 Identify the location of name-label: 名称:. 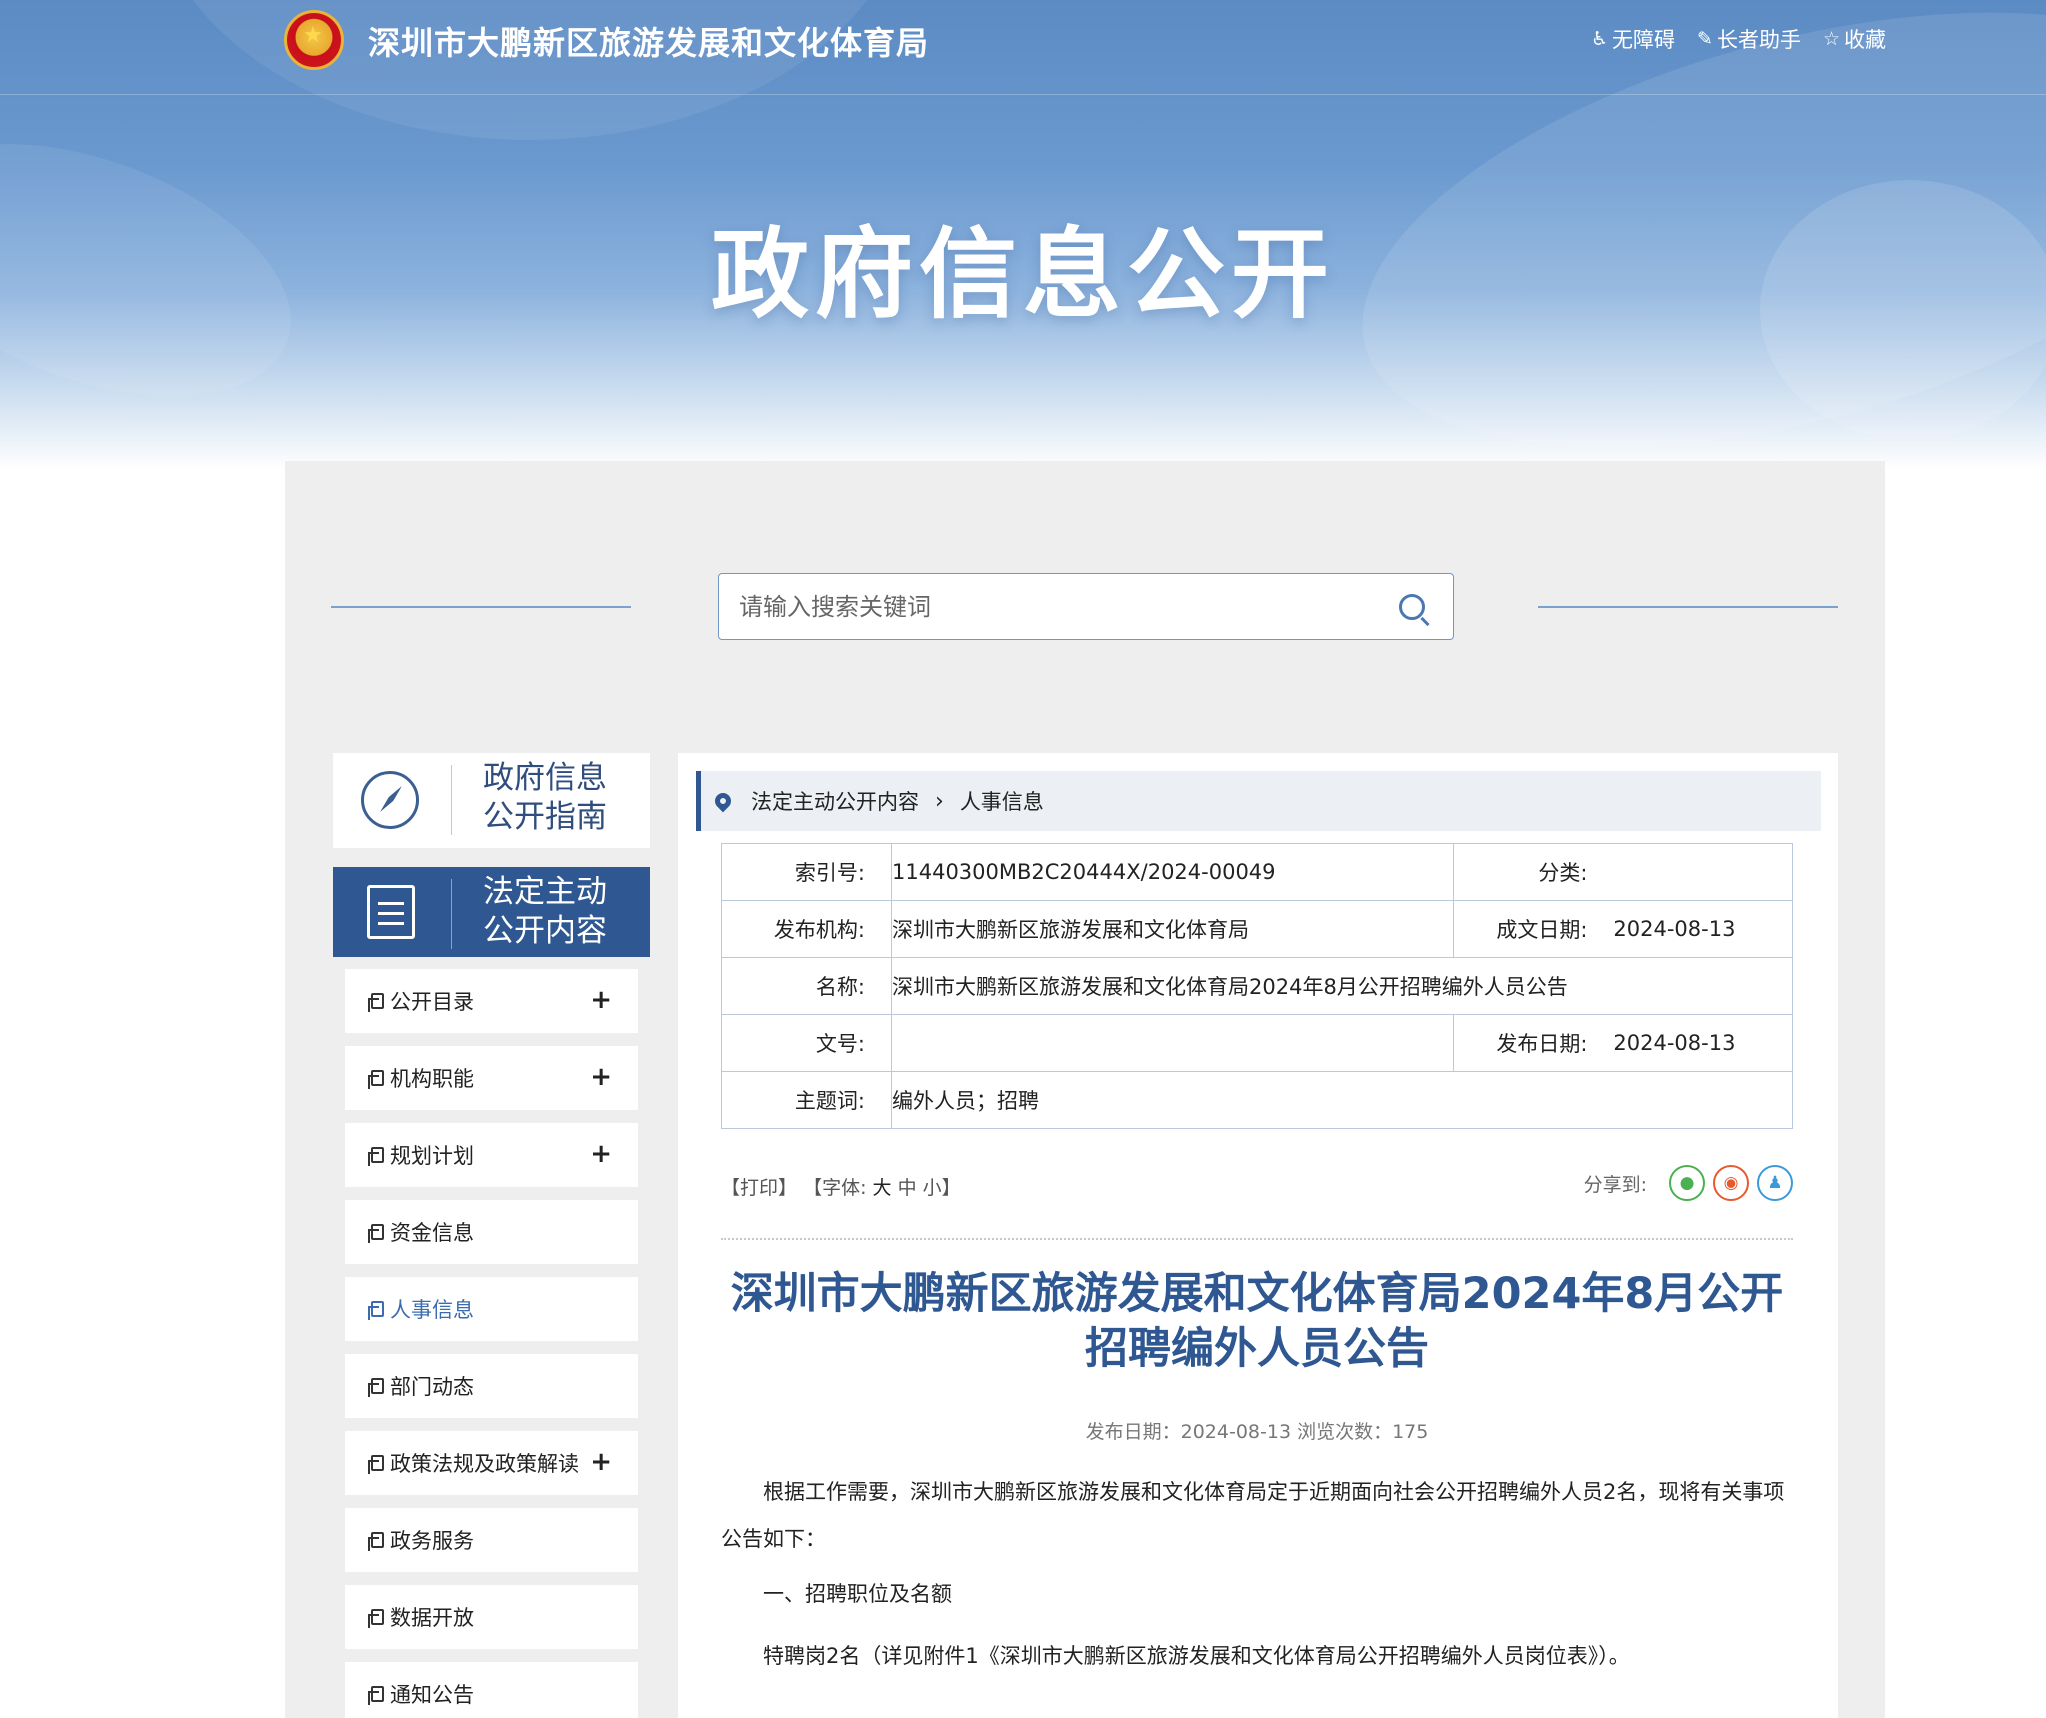
(806, 986).